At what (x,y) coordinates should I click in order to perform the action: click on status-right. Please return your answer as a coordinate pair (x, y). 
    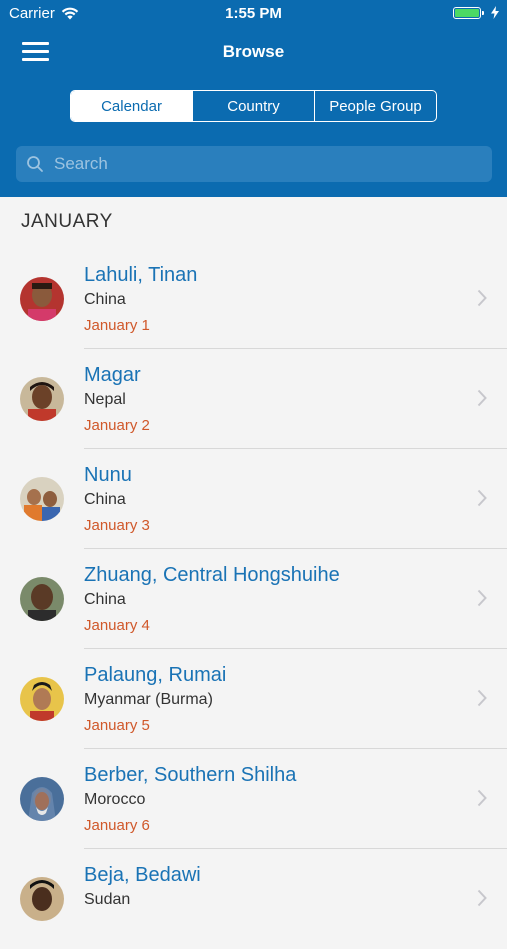
    Looking at the image, I should click on (476, 12).